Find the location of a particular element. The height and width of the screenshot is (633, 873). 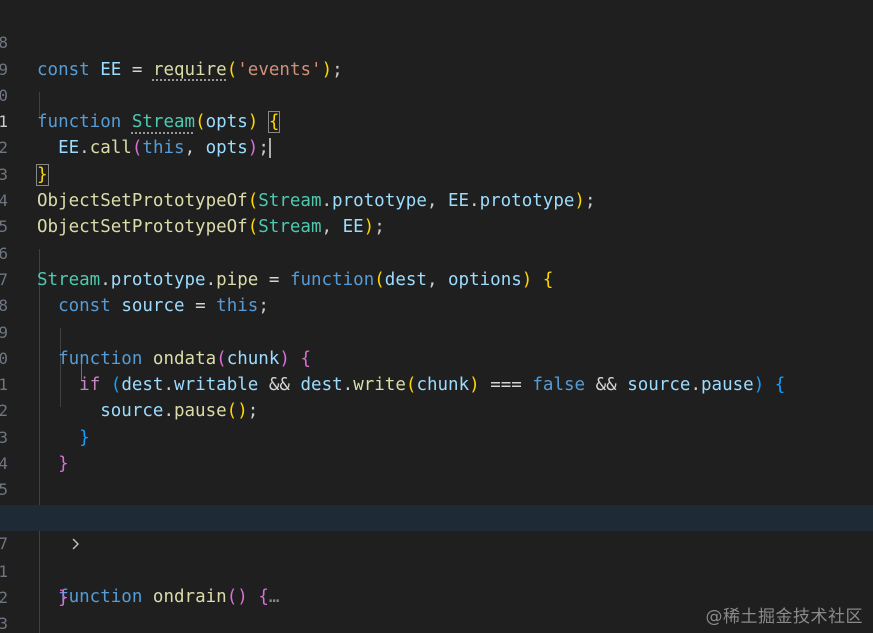

code-line: 2 is located at coordinates (436, 583).